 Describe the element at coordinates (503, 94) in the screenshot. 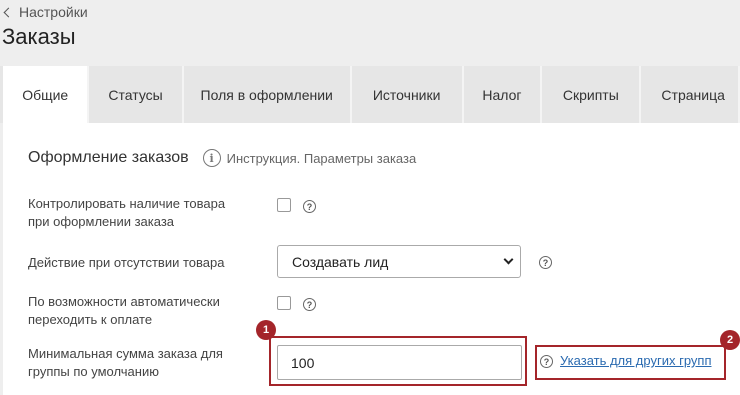

I see `tab-tax: Налог` at that location.